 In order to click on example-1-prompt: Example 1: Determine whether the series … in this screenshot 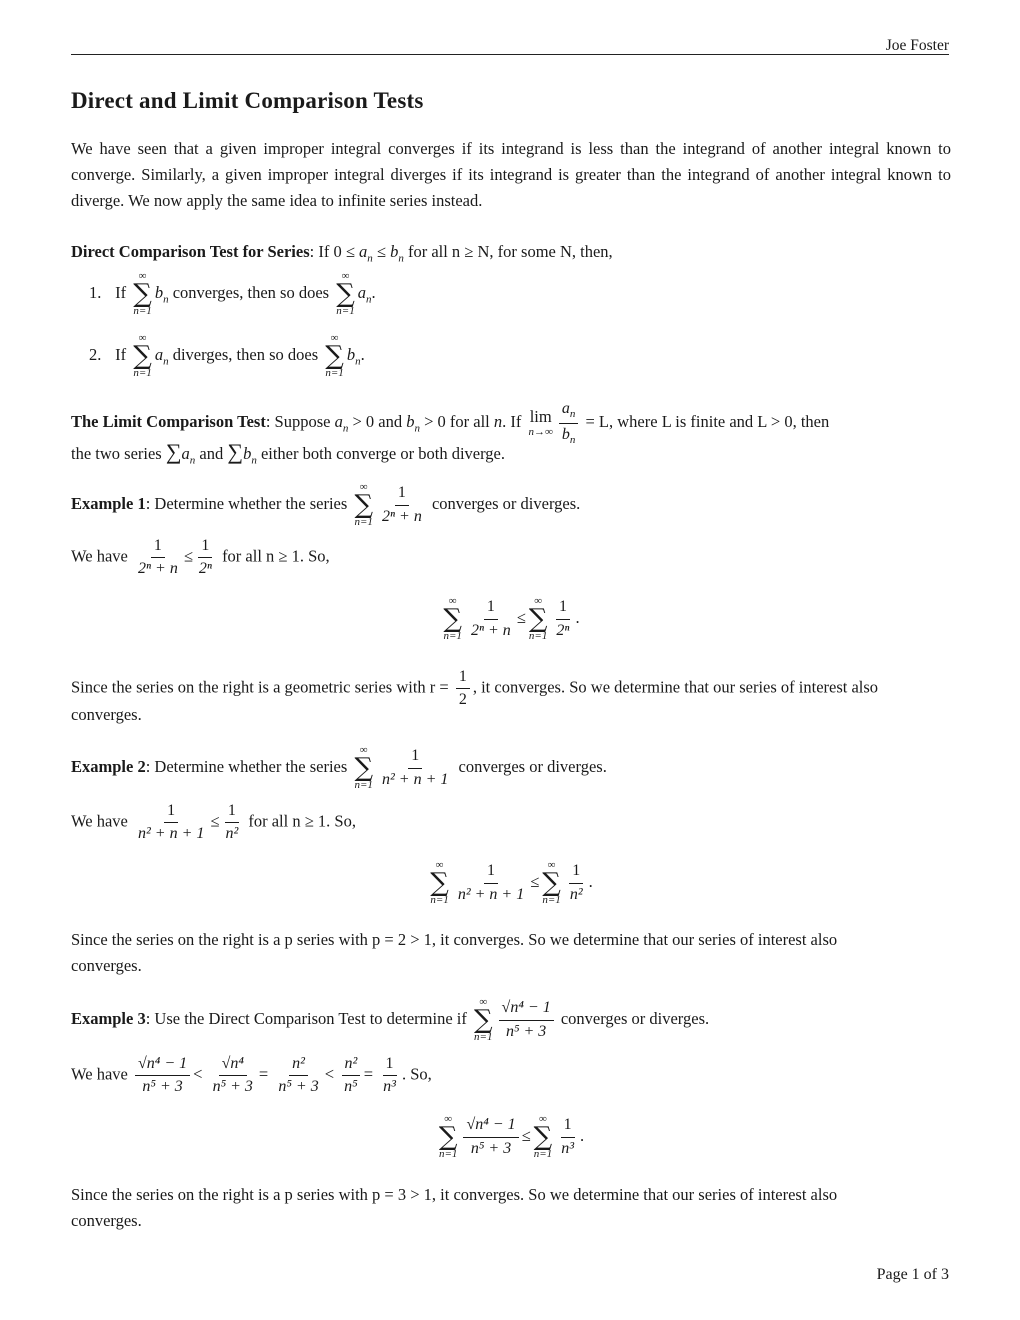, I will do `click(326, 504)`.